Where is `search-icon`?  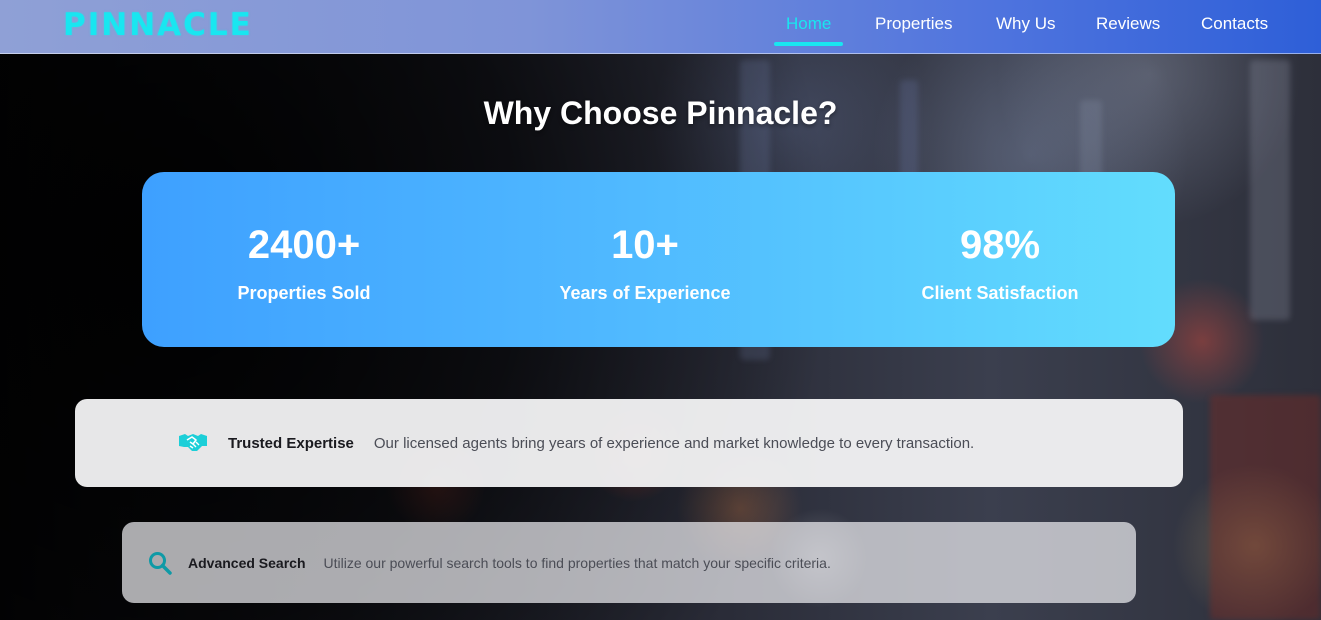 search-icon is located at coordinates (160, 563).